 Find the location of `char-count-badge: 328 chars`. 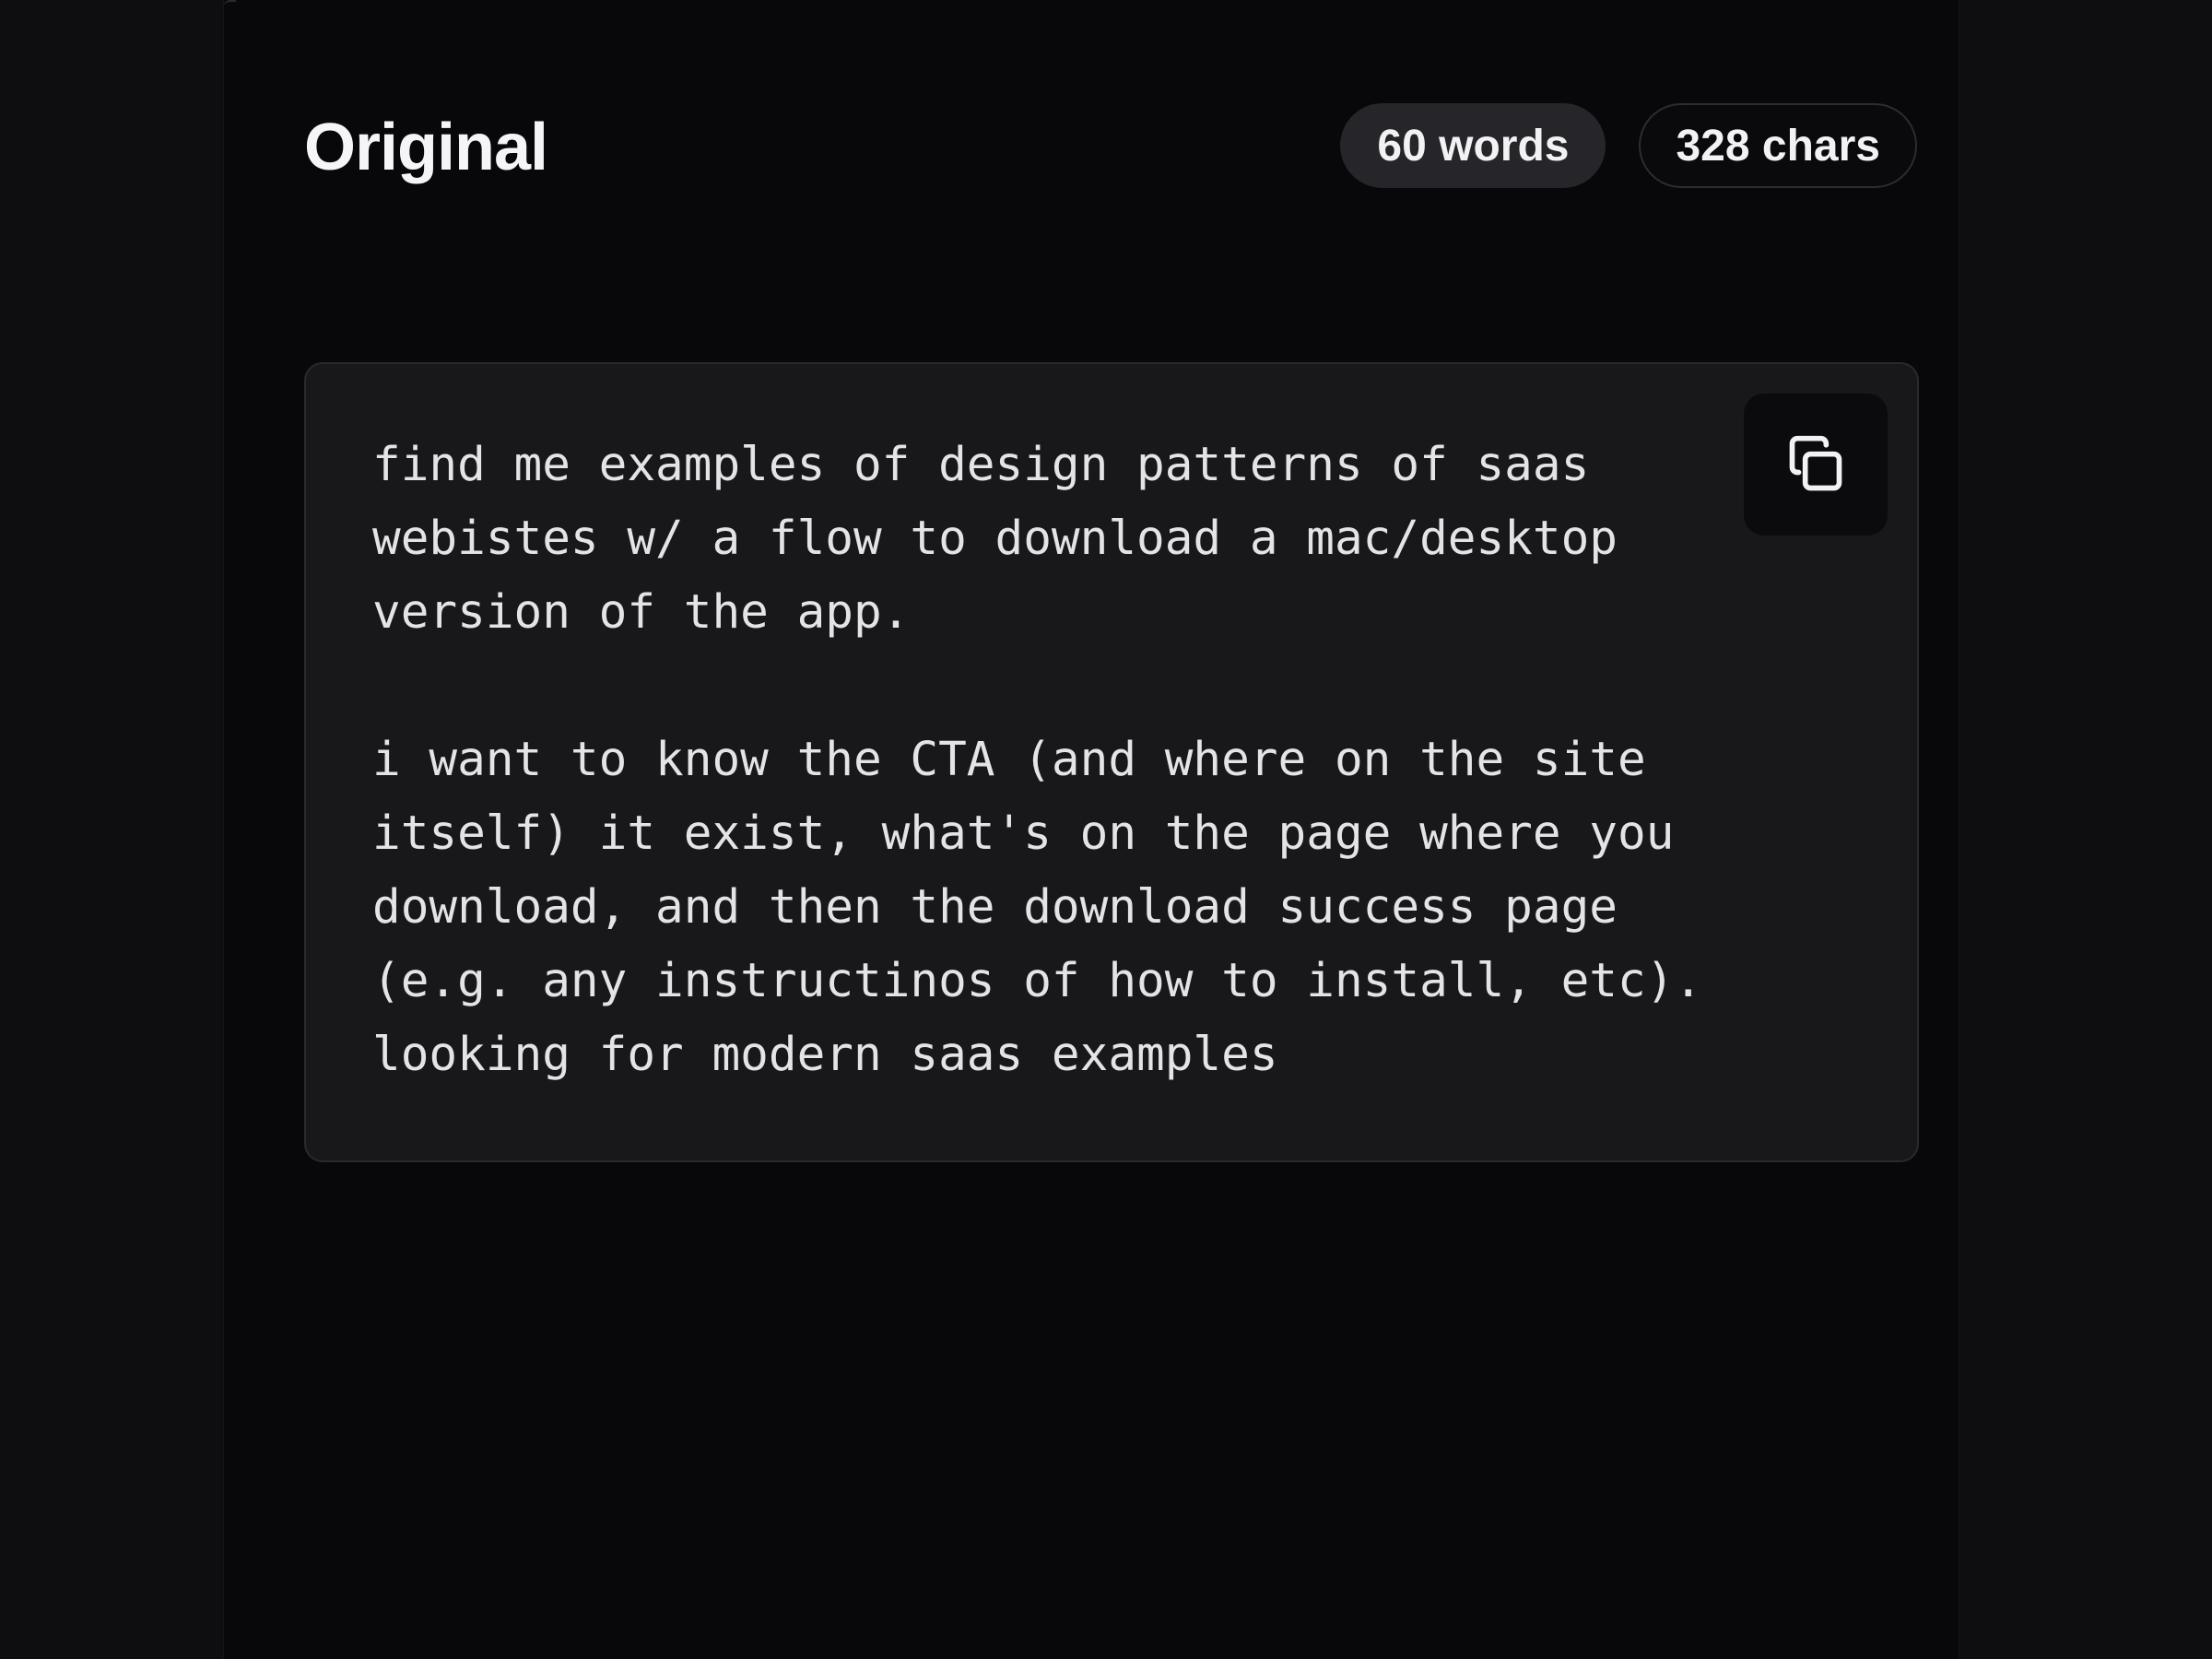

char-count-badge: 328 chars is located at coordinates (1778, 145).